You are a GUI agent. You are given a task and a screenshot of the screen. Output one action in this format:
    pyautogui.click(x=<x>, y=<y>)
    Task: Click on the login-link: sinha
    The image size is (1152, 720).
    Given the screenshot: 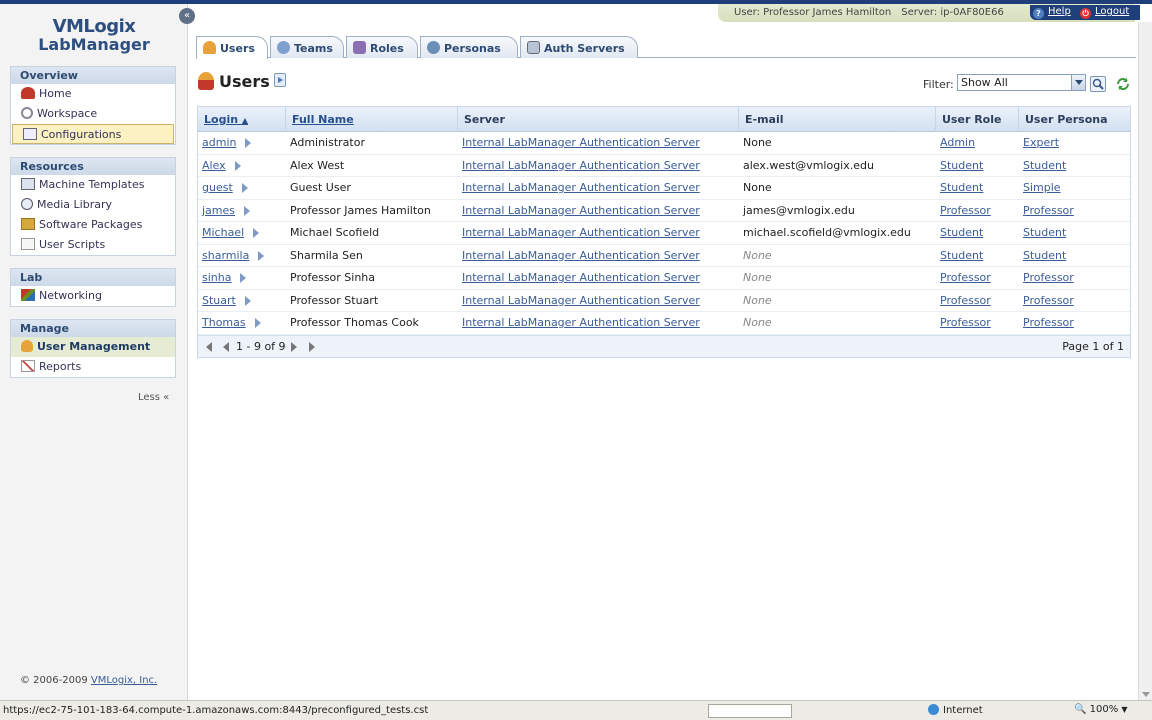 What is the action you would take?
    pyautogui.click(x=216, y=277)
    